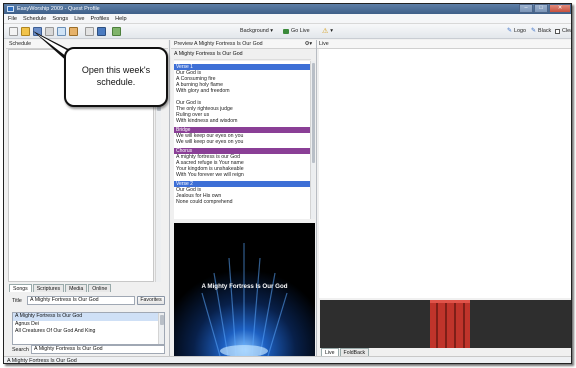 The width and height of the screenshot is (576, 368). I want to click on preview-header: Preview A Mighty Fortress Is Our God ⚙▾, so click(243, 44).